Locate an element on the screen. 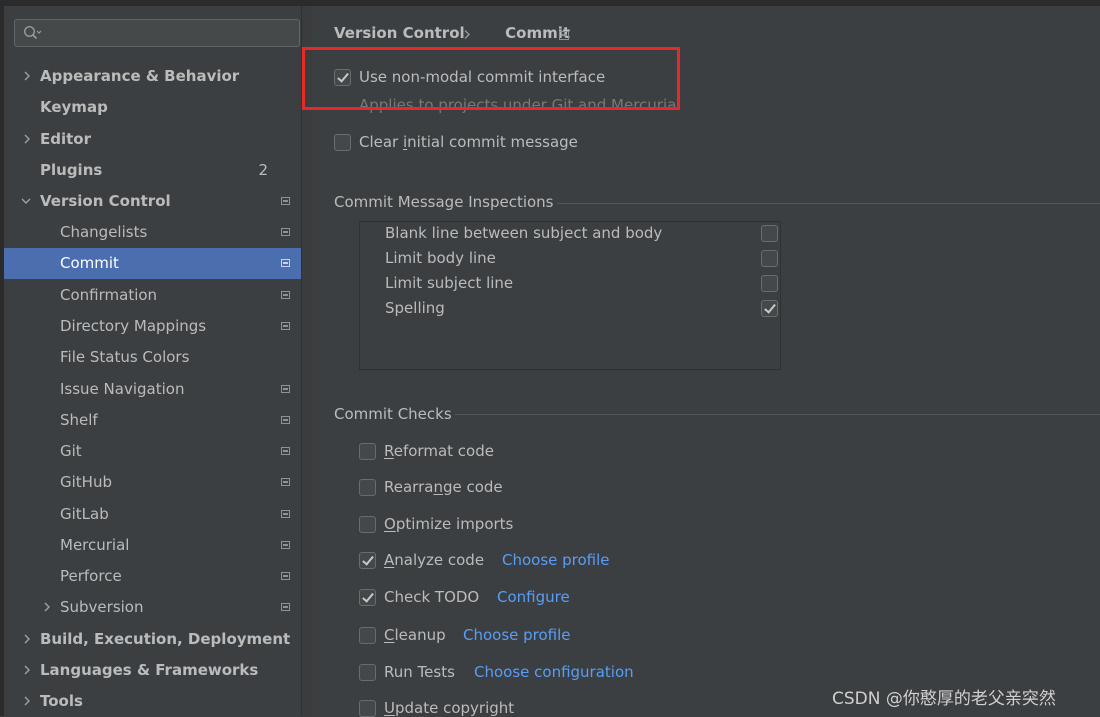 The height and width of the screenshot is (717, 1100). sidebar-item-file-status-colors: File Status Colors is located at coordinates (152, 357).